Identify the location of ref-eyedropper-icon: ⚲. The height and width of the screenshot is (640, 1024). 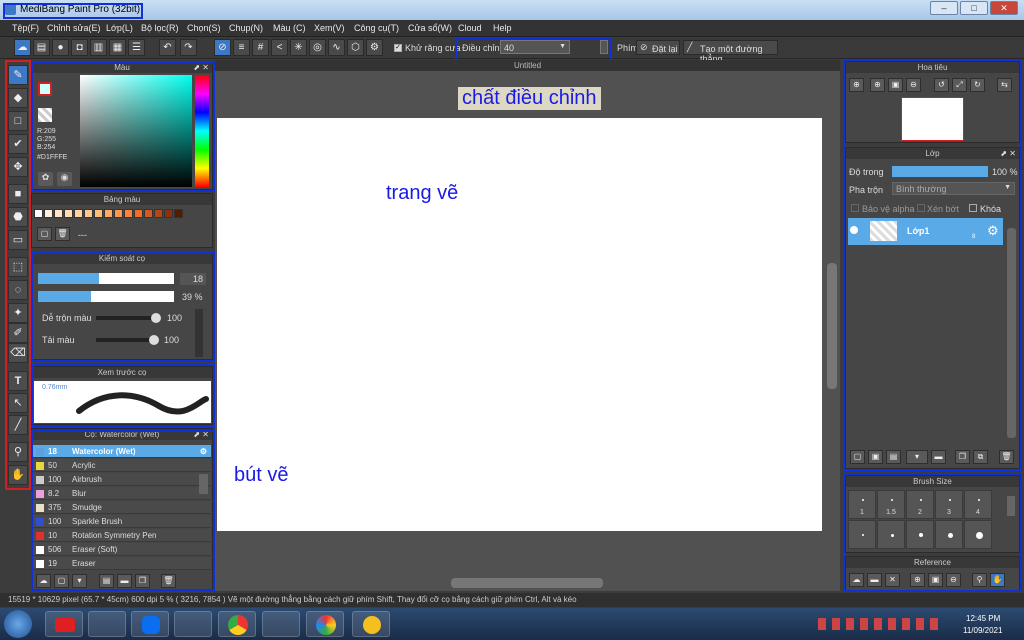
(979, 580).